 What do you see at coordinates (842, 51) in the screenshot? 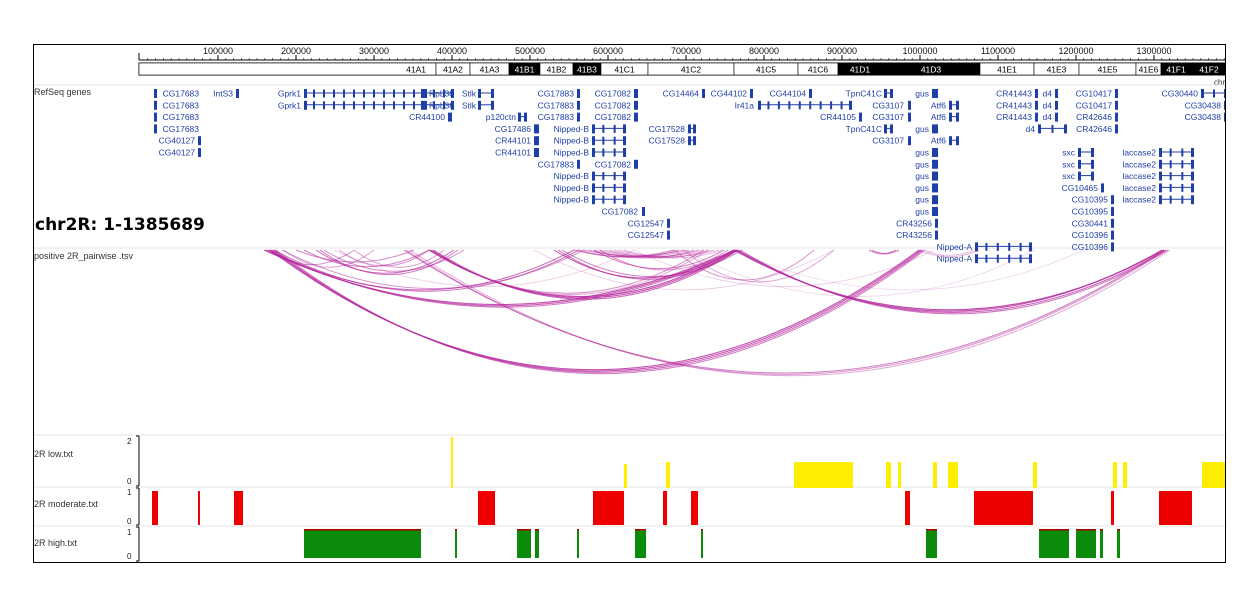
I see `ruler-tick-label: 900000` at bounding box center [842, 51].